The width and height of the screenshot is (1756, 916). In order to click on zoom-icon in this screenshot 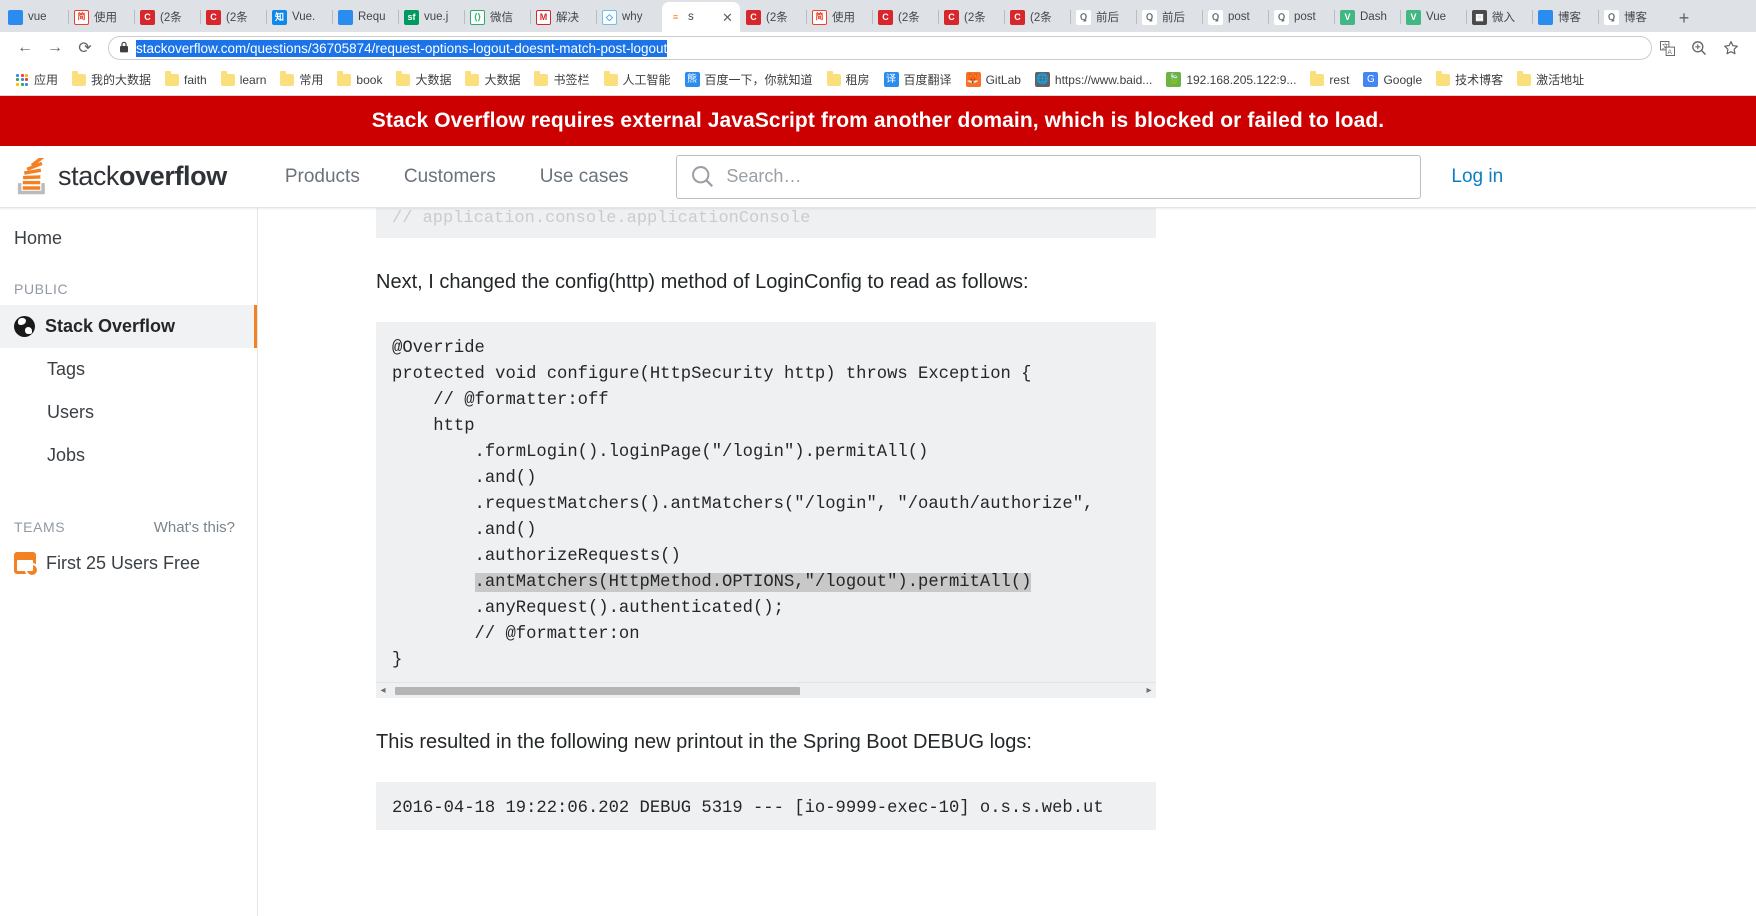, I will do `click(1699, 48)`.